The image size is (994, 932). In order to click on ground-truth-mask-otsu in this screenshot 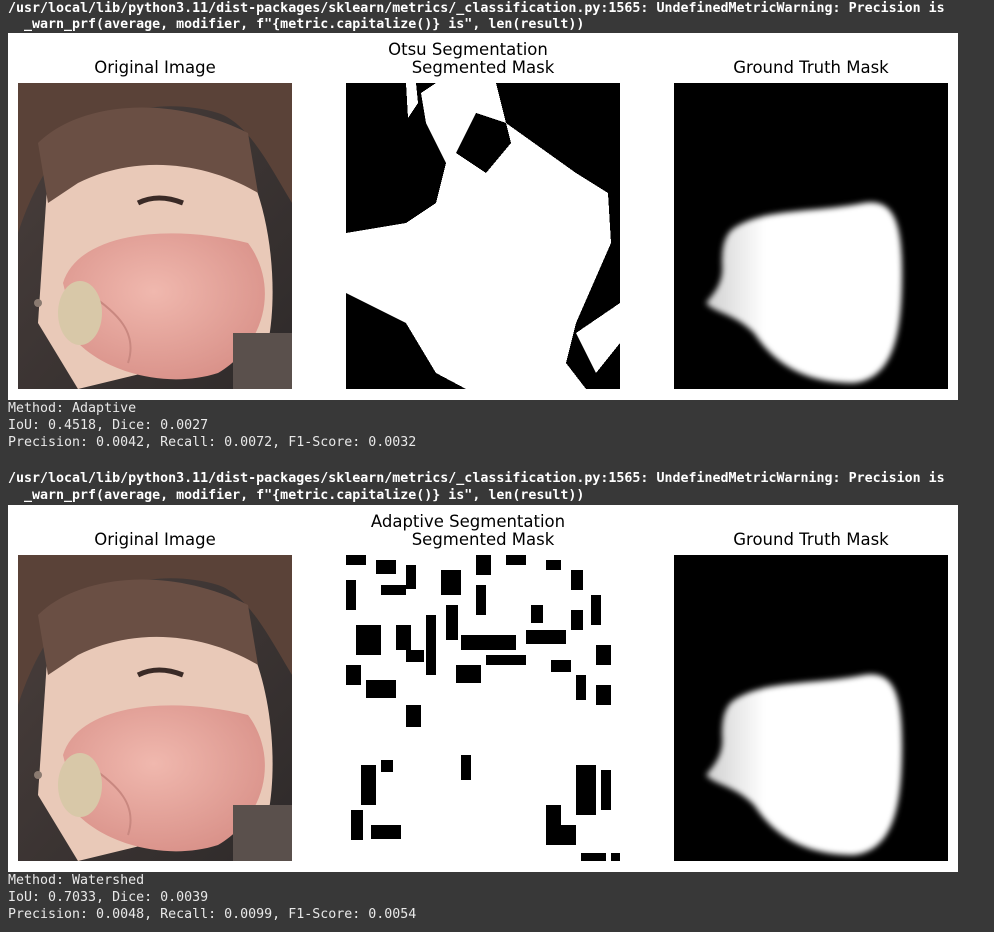, I will do `click(811, 236)`.